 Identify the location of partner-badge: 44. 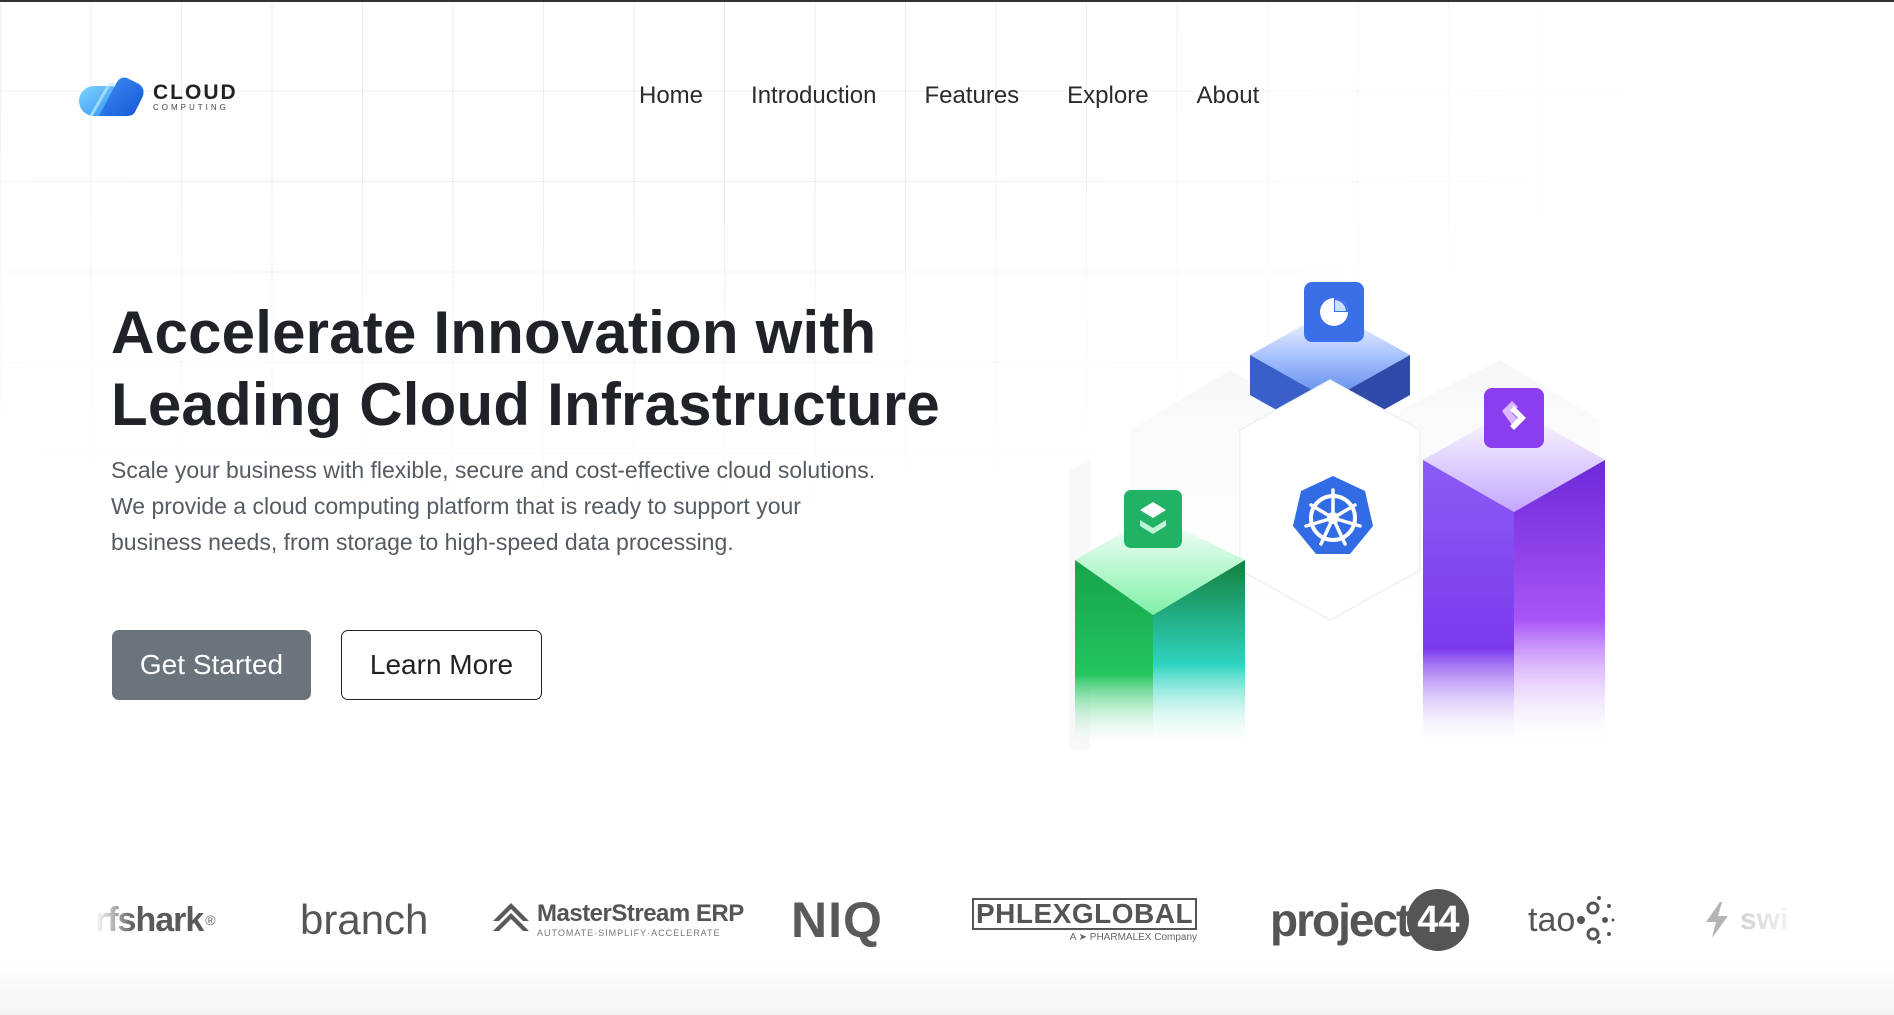
(1438, 920).